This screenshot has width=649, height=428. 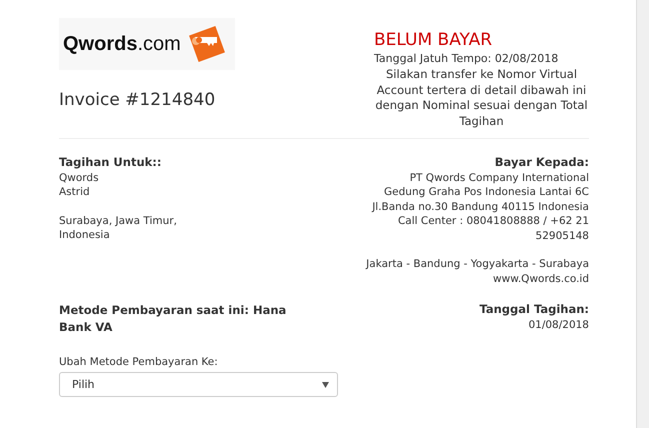 I want to click on invoice-date: 01/08/2018, so click(x=558, y=325).